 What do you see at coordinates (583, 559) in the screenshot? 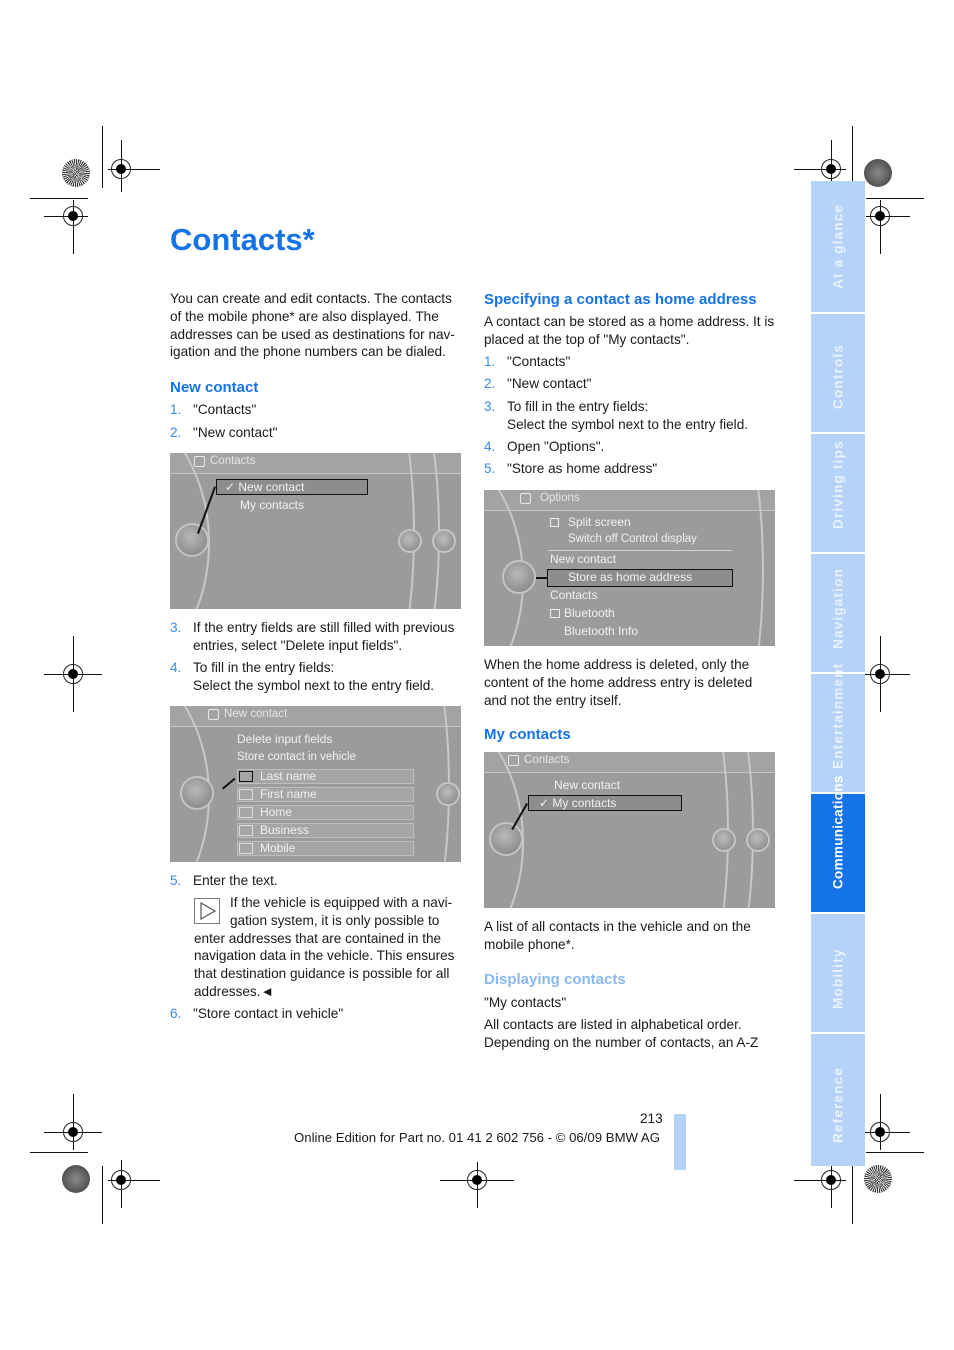
I see `menu-item: New contact` at bounding box center [583, 559].